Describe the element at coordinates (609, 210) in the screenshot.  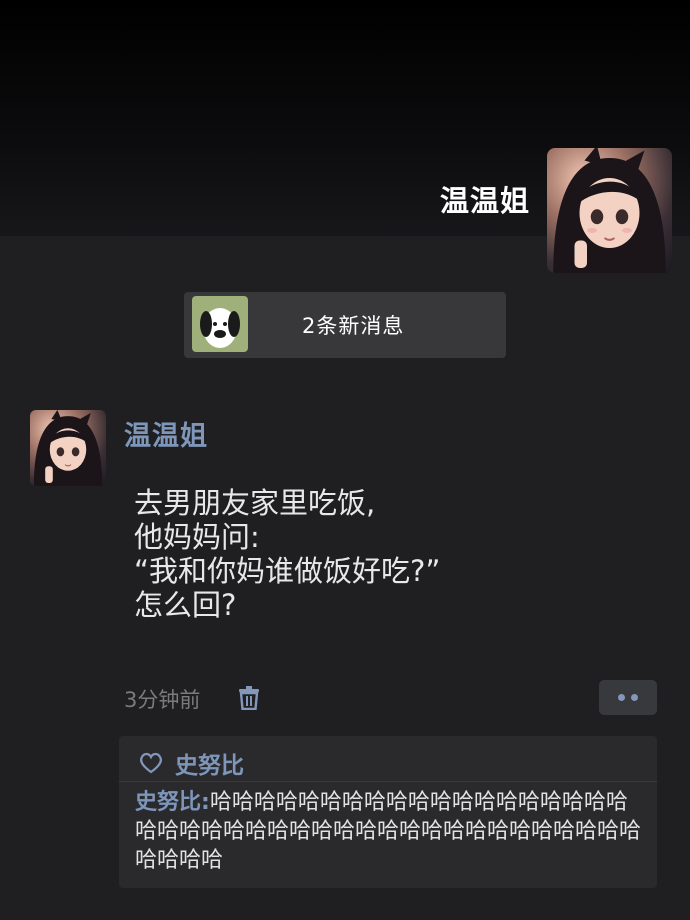
I see `cover-avatar` at that location.